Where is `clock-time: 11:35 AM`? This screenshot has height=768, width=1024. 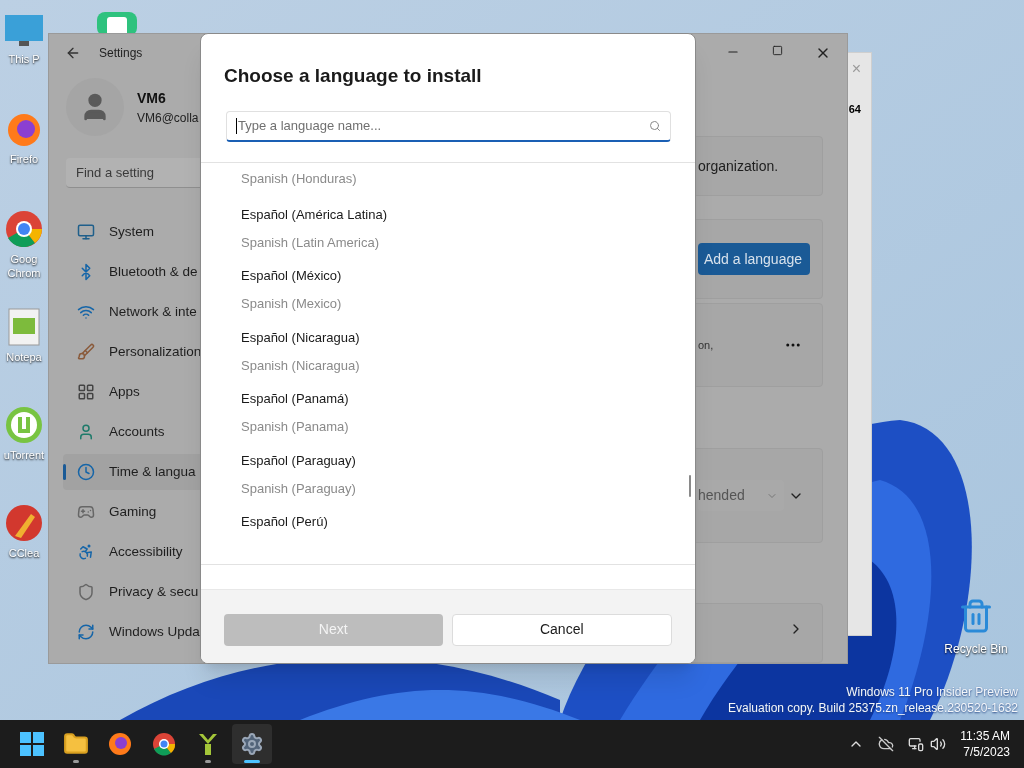 clock-time: 11:35 AM is located at coordinates (985, 736).